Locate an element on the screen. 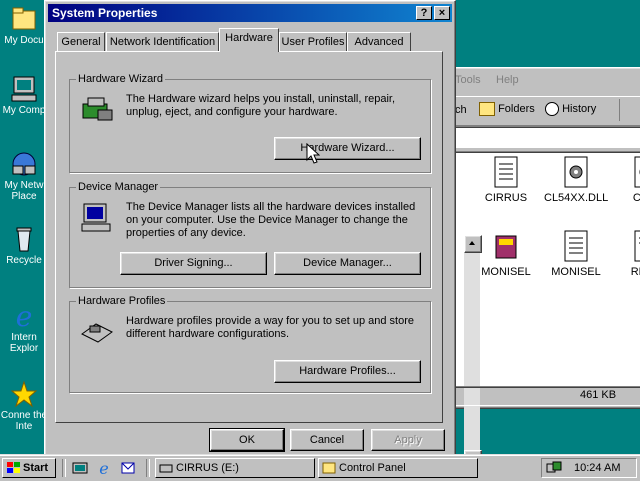 The height and width of the screenshot is (481, 640). desktop-icon-internet-explorer: e Intern Explor is located at coordinates (24, 327).